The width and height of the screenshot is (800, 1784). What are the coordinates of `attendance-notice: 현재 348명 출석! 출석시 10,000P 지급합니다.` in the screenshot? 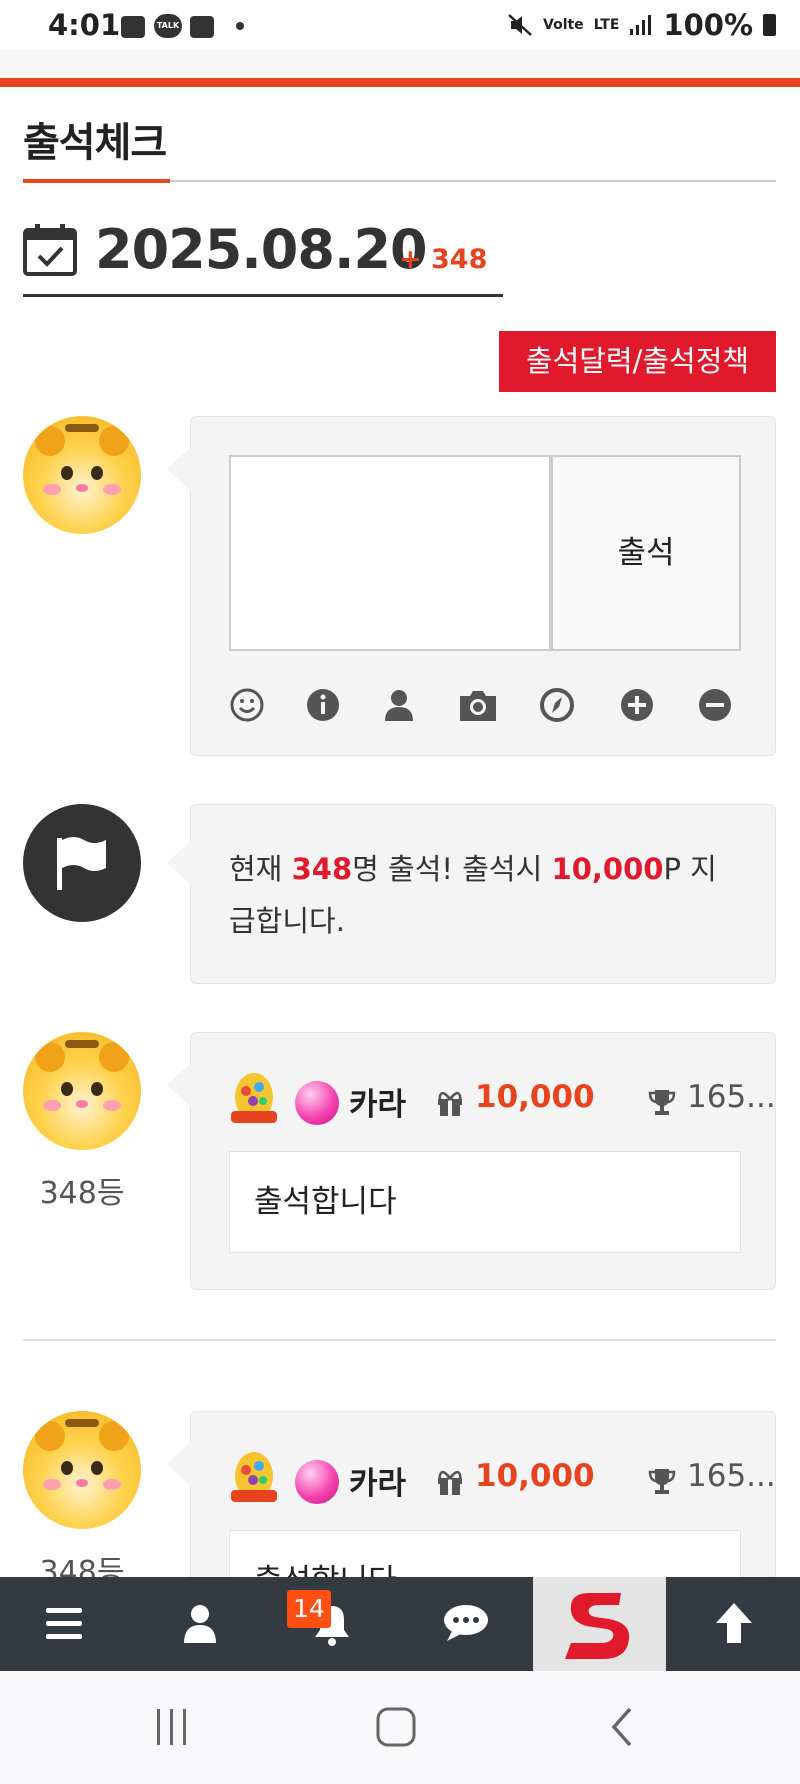 It's located at (471, 894).